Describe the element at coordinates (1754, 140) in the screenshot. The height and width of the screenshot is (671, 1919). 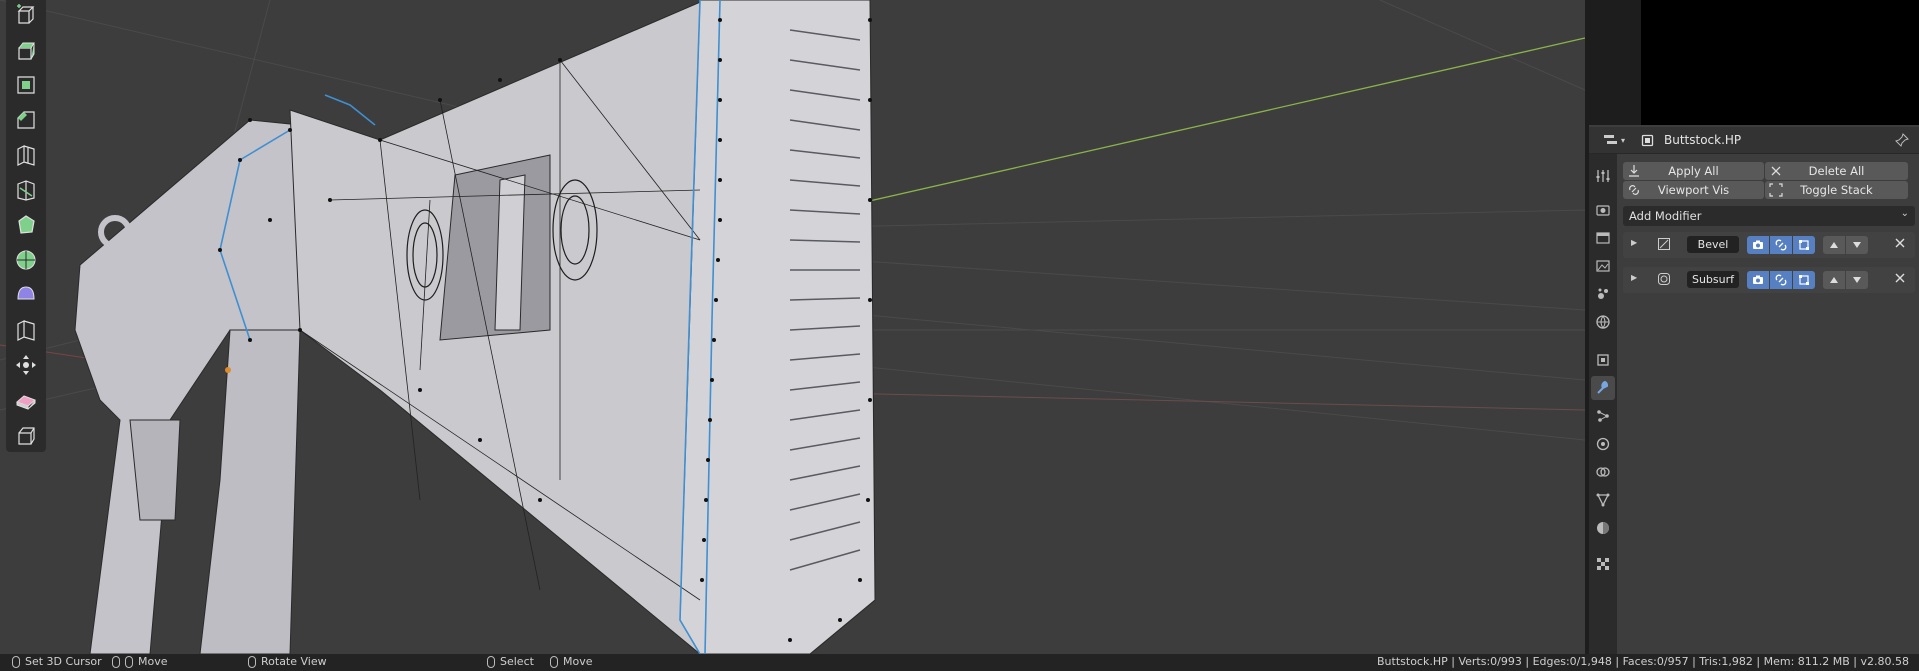
I see `properties-header: ▾ Buttstock.HP` at that location.